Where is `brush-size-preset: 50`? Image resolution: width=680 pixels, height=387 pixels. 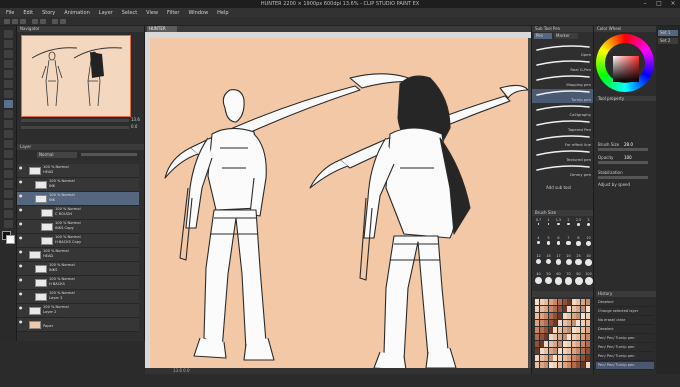
brush-size-preset: 50 is located at coordinates (548, 280).